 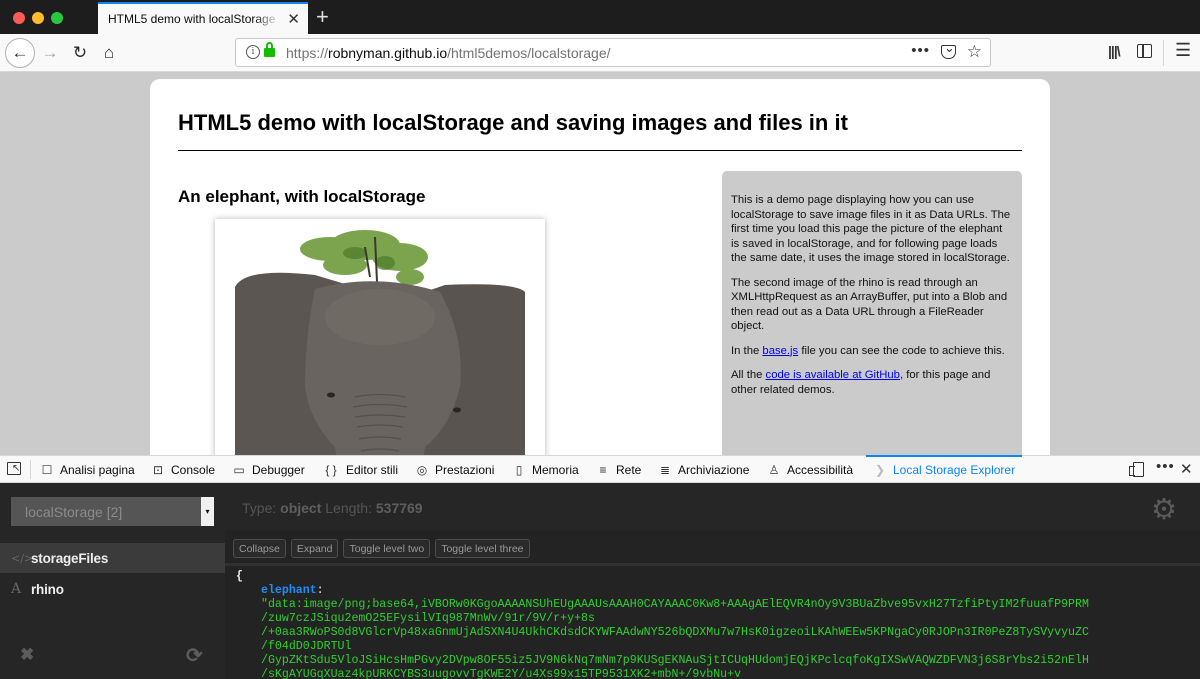 I want to click on tab-label: Local Storage Explorer, so click(x=954, y=469).